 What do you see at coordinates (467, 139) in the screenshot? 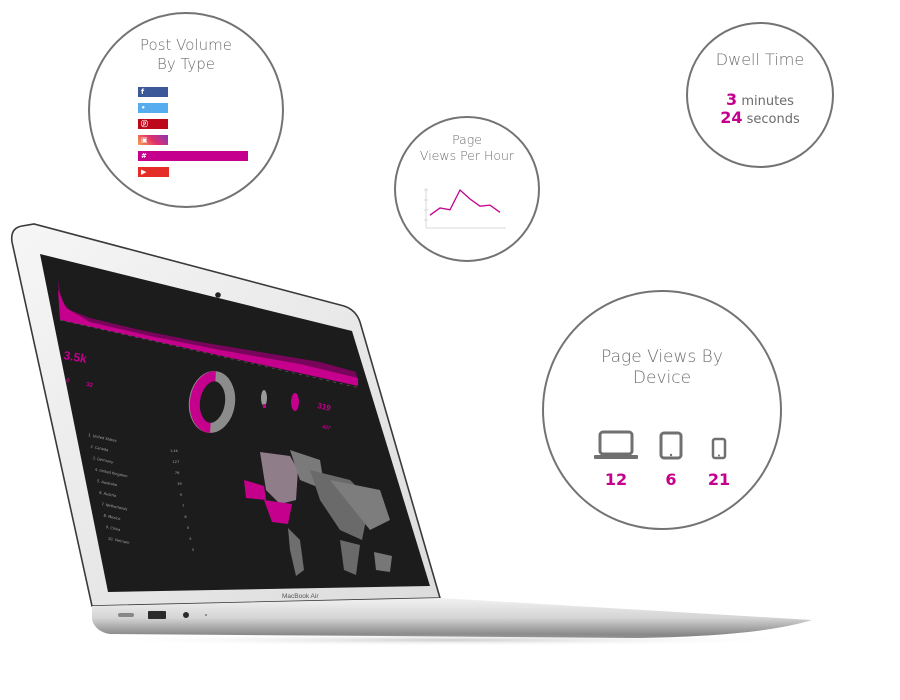
I see `title-line-1: Page` at bounding box center [467, 139].